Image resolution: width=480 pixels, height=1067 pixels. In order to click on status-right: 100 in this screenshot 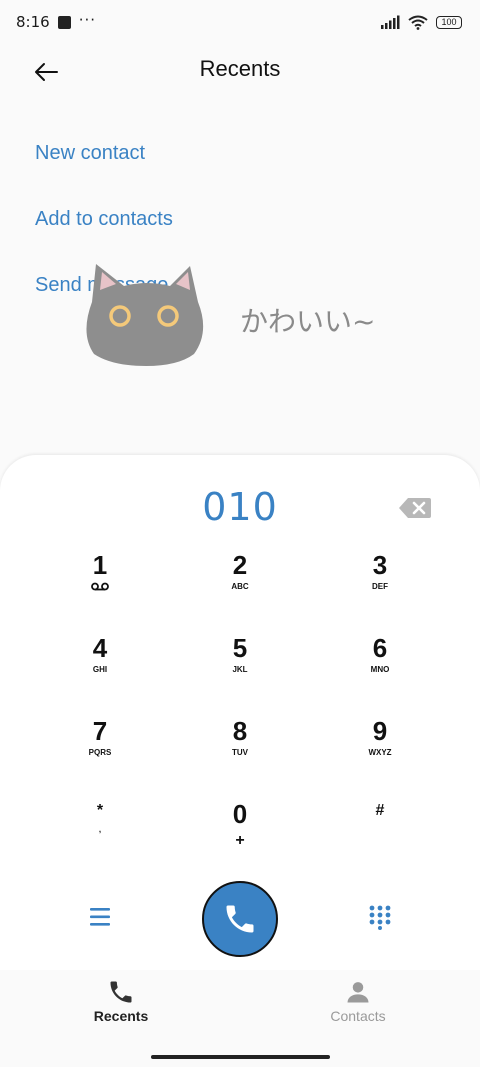, I will do `click(421, 22)`.